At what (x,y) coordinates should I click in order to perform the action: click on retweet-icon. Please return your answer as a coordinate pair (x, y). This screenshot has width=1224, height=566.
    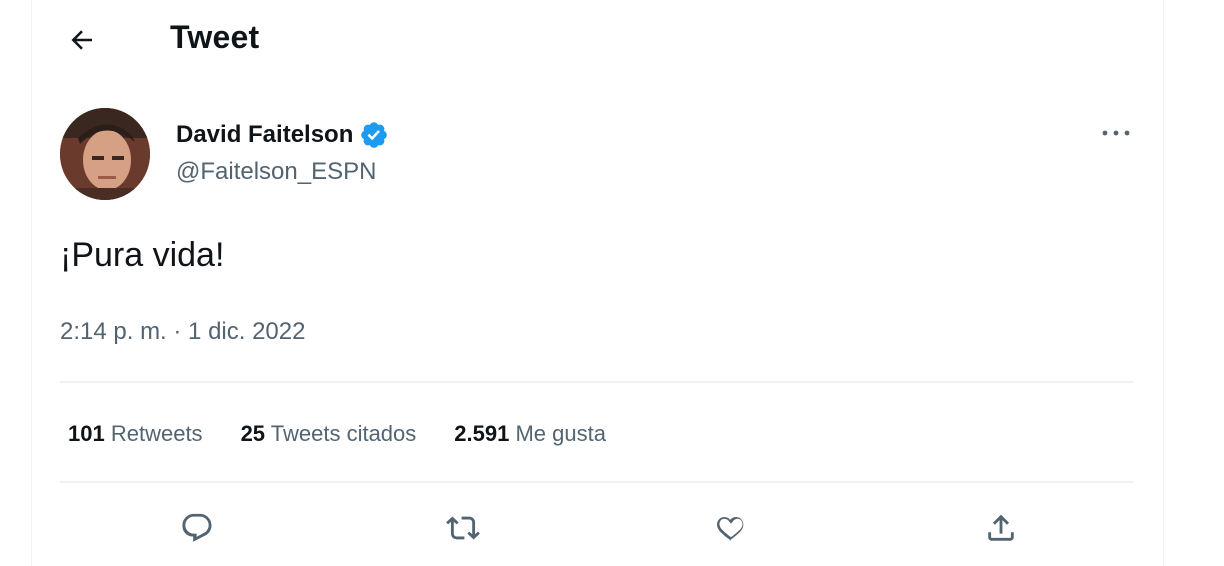
    Looking at the image, I should click on (463, 528).